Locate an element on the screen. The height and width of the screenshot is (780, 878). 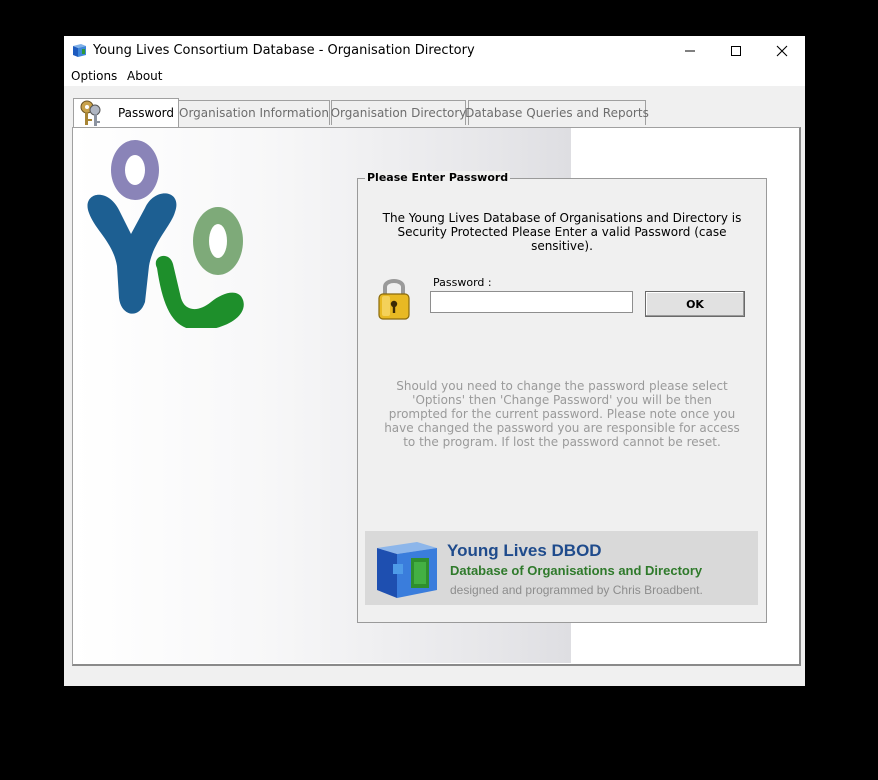
menu-about: About is located at coordinates (144, 76).